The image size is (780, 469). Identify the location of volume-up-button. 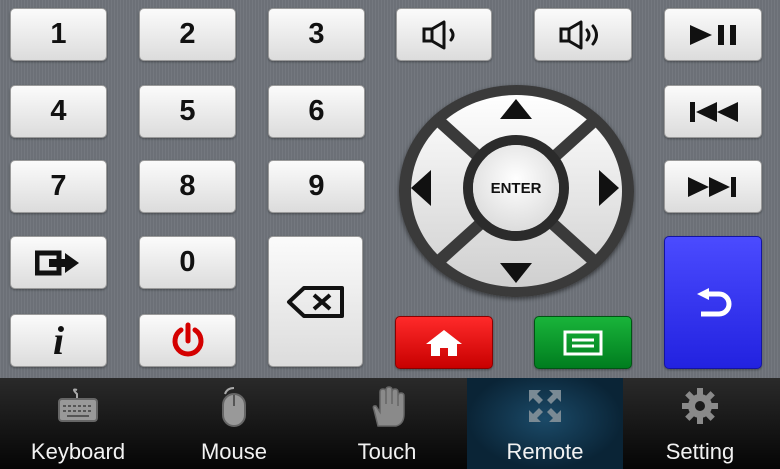
(583, 34).